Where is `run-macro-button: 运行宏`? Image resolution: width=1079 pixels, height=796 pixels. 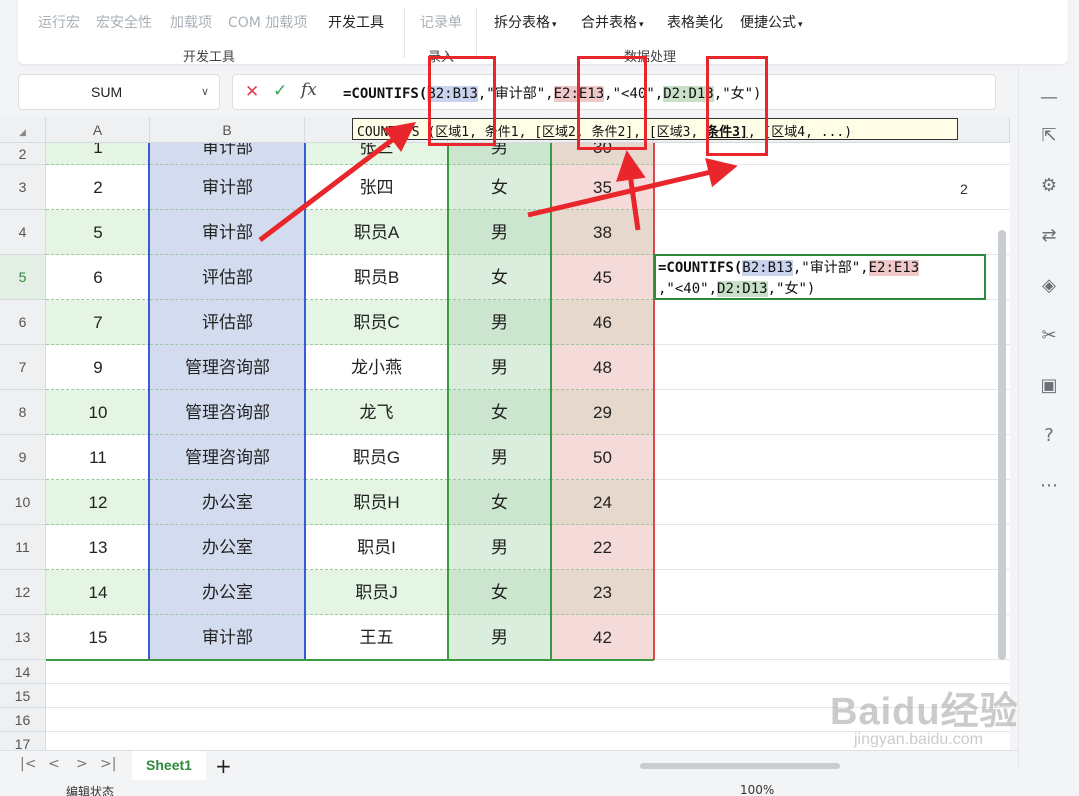 run-macro-button: 运行宏 is located at coordinates (59, 22).